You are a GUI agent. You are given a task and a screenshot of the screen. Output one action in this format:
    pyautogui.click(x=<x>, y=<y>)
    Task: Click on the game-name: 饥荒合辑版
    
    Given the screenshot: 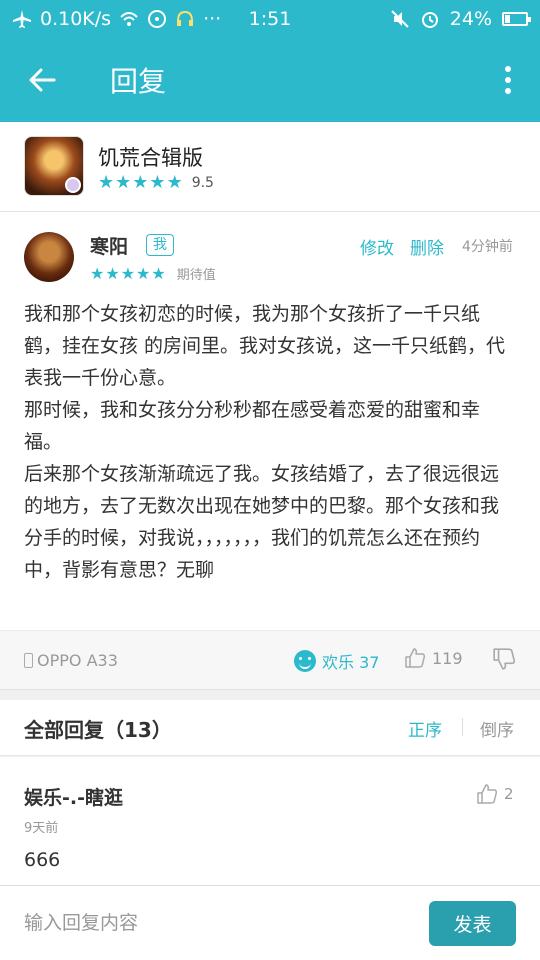 What is the action you would take?
    pyautogui.click(x=150, y=158)
    